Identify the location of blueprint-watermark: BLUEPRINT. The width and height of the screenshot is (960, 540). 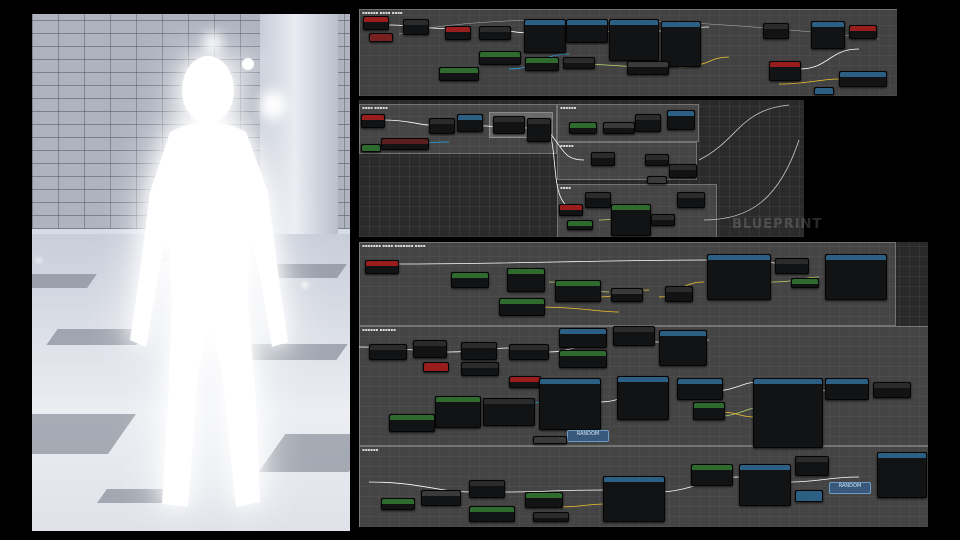
(777, 224).